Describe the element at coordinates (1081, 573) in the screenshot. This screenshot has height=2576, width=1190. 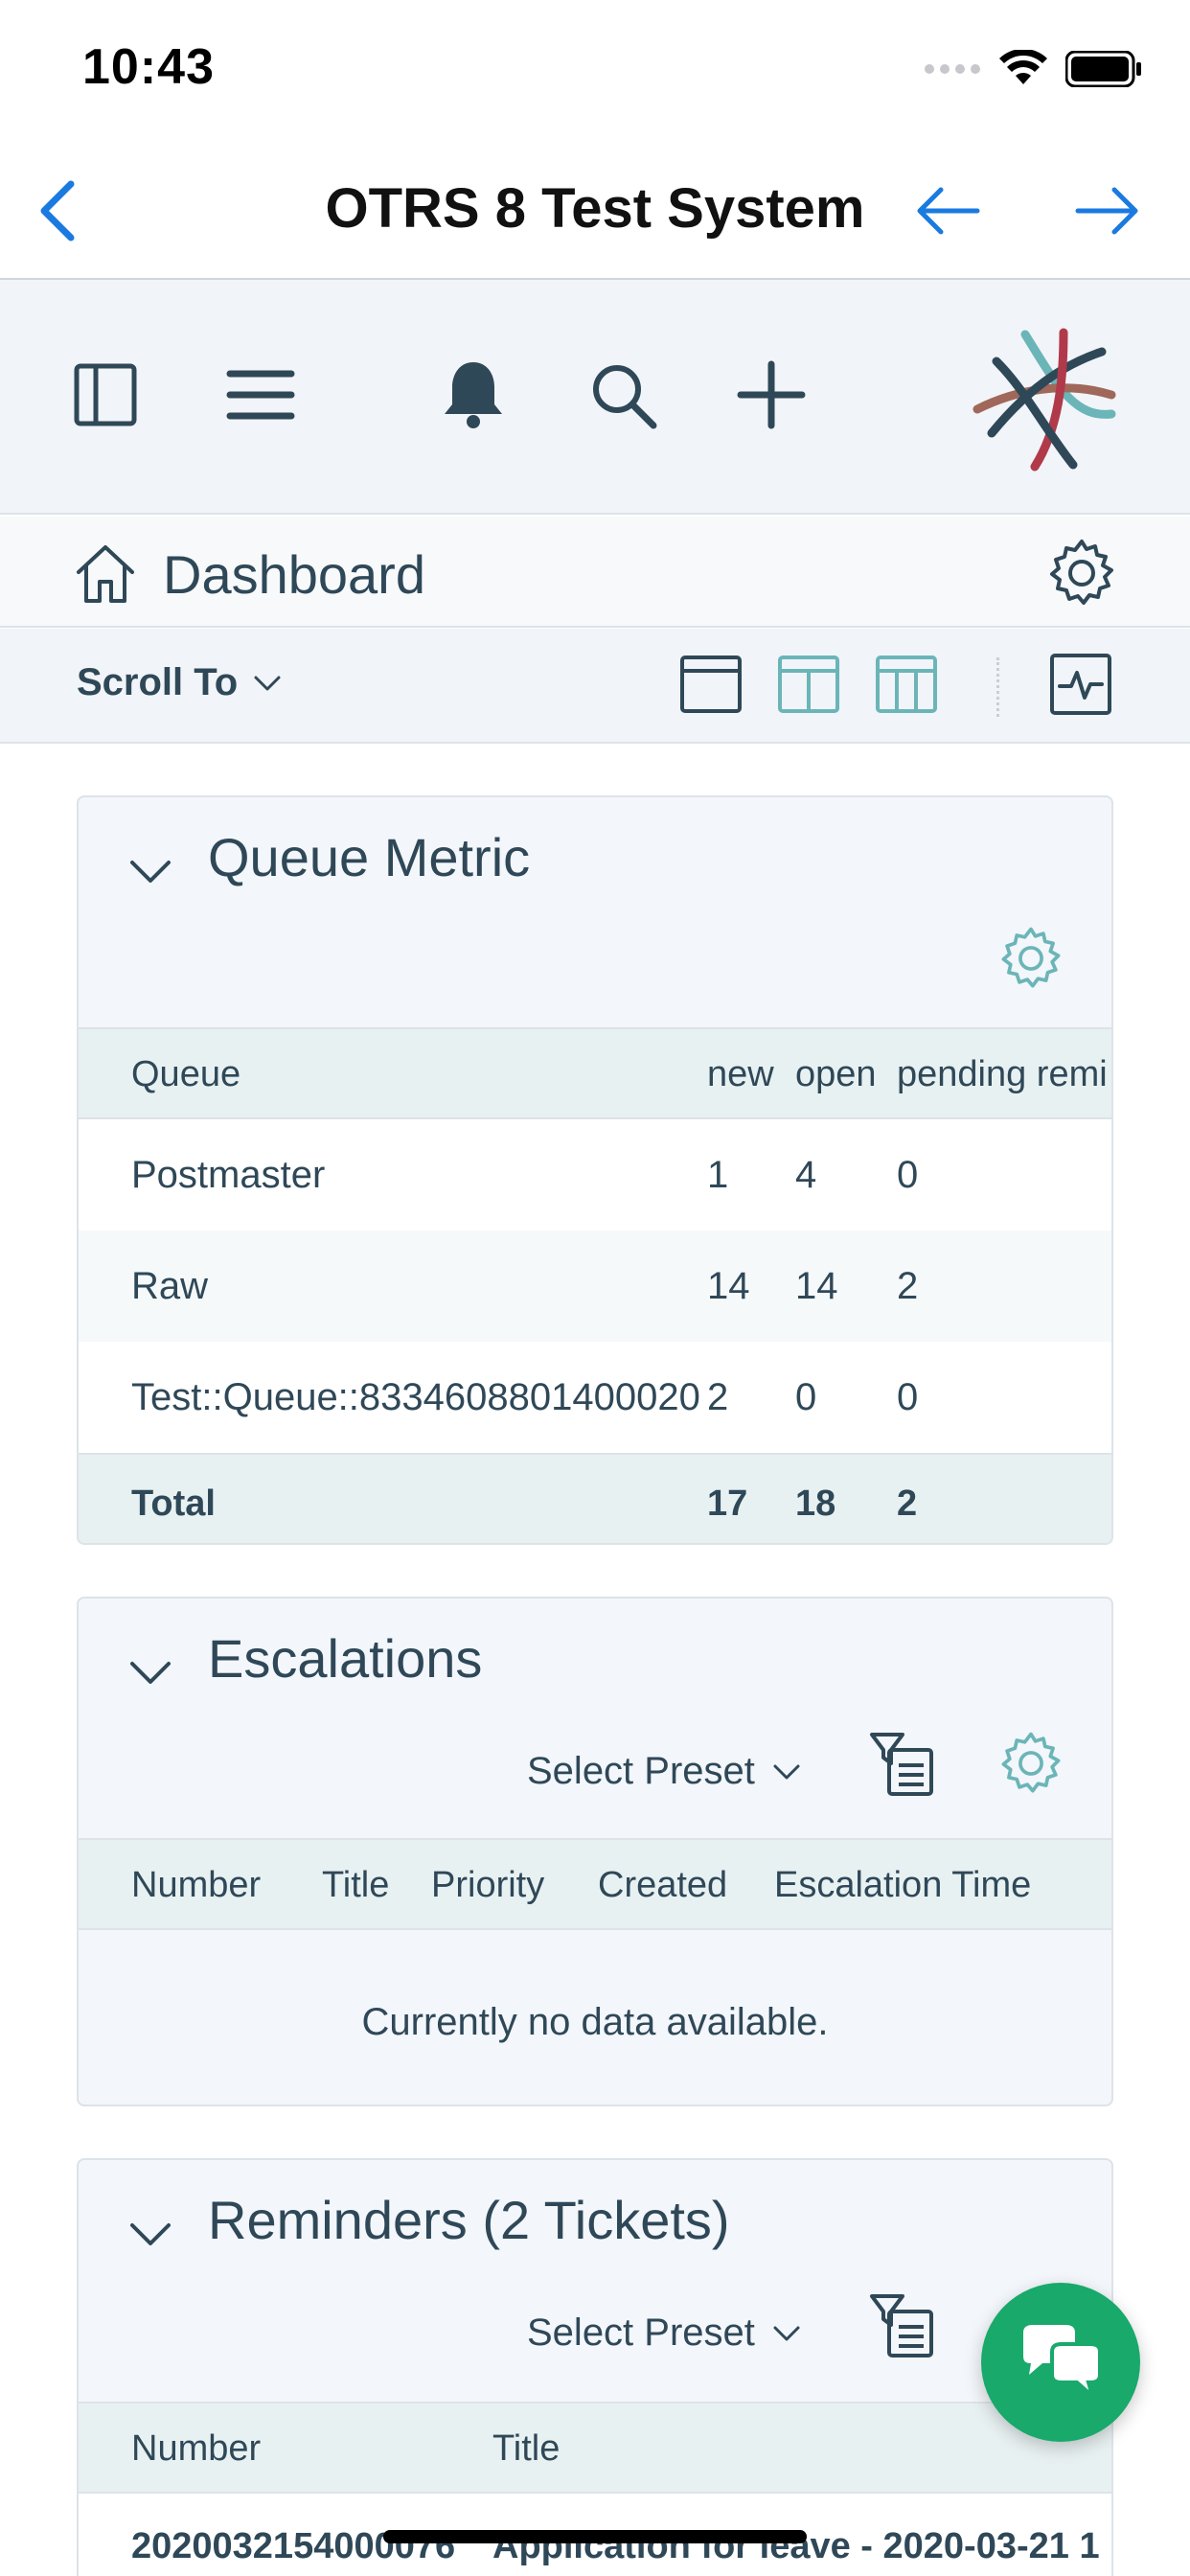
I see `gear-icon` at that location.